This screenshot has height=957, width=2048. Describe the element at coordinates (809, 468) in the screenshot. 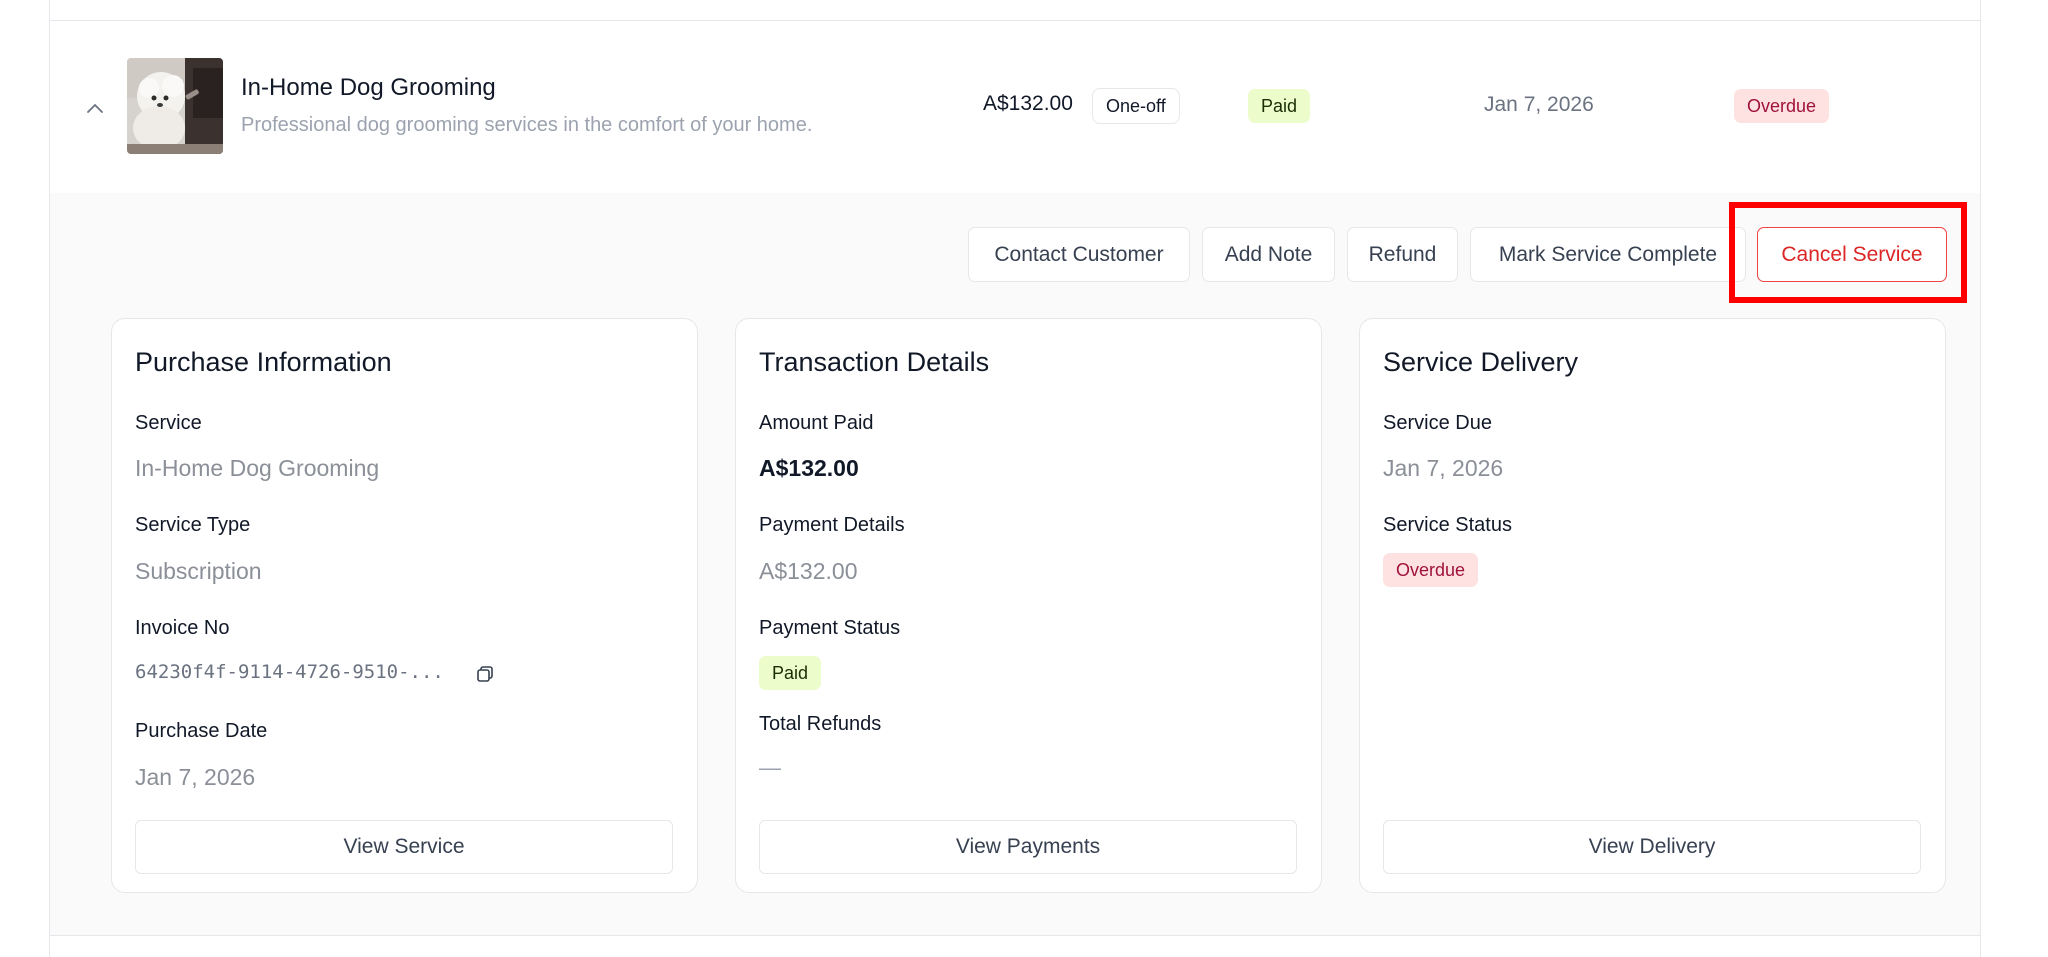

I see `amount-paid-value: A$132.00` at that location.